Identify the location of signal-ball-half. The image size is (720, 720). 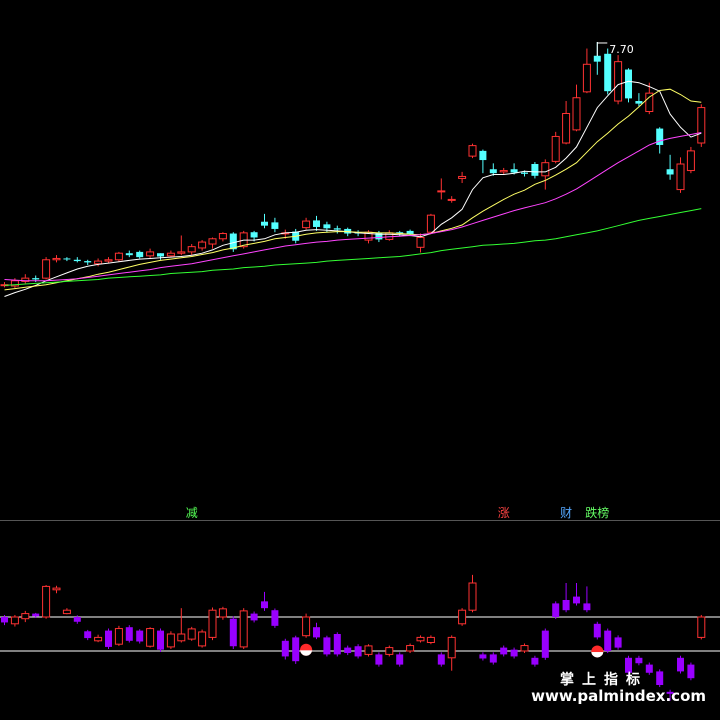
(597, 654).